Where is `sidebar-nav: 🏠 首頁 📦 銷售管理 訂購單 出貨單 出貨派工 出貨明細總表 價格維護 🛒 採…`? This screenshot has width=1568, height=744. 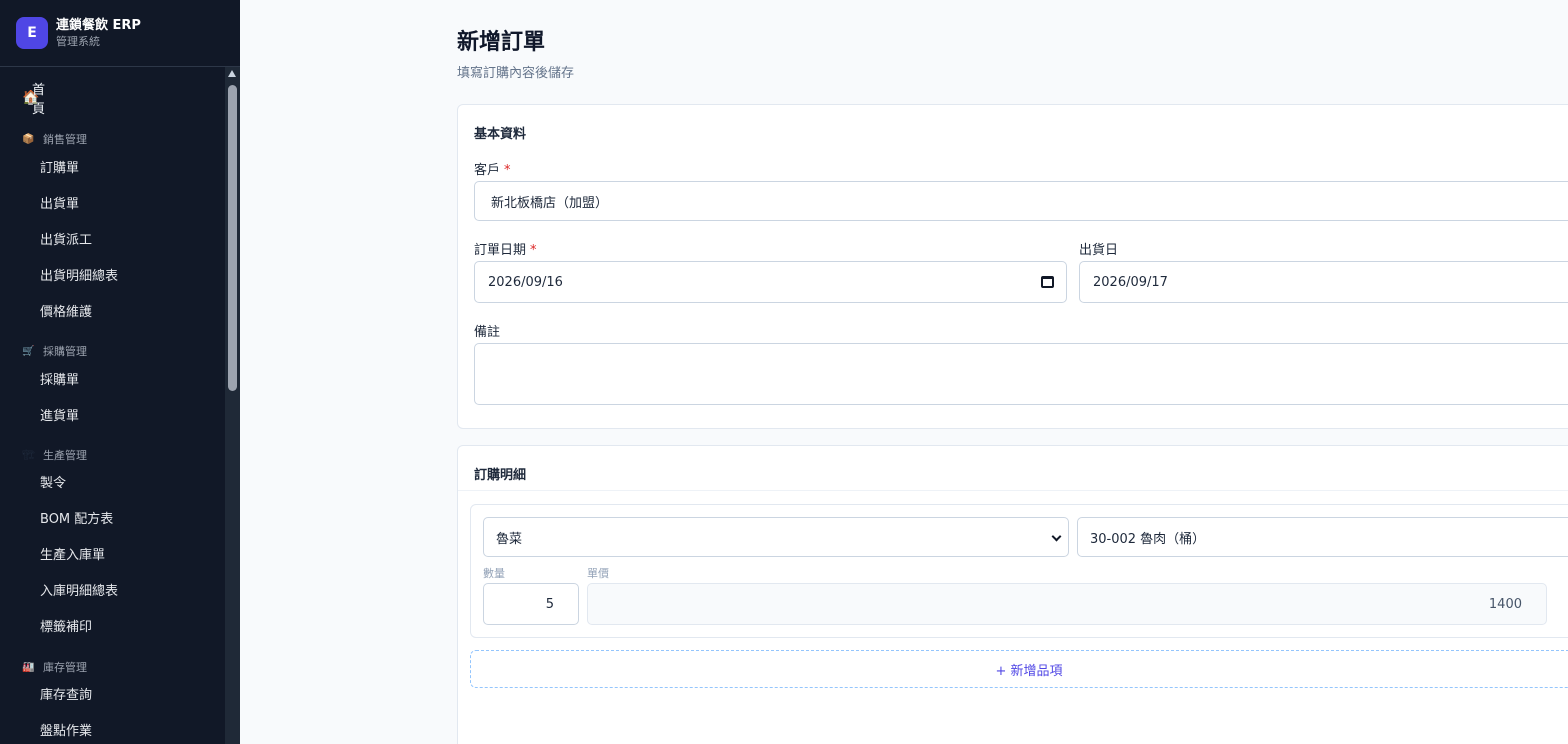 sidebar-nav: 🏠 首頁 📦 銷售管理 訂購單 出貨單 出貨派工 出貨明細總表 價格維護 🛒 採… is located at coordinates (112, 405).